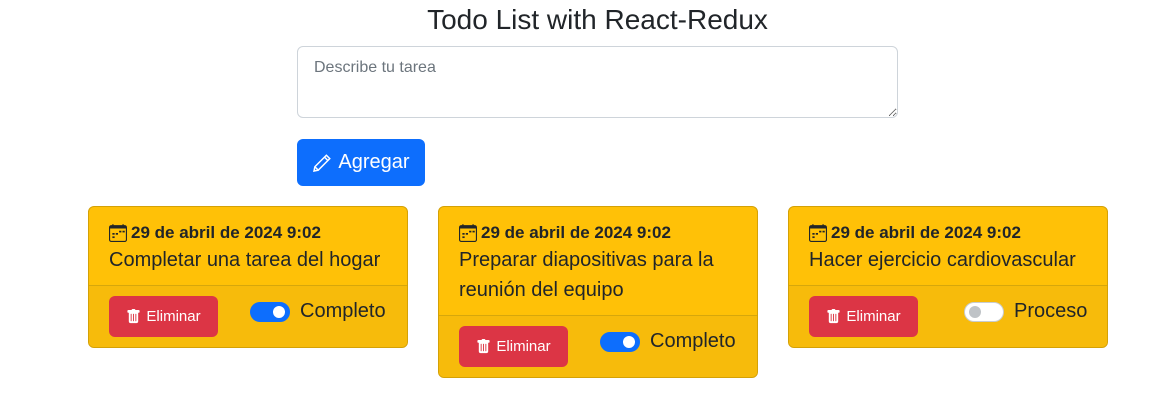  I want to click on add-button: Agregar, so click(361, 162).